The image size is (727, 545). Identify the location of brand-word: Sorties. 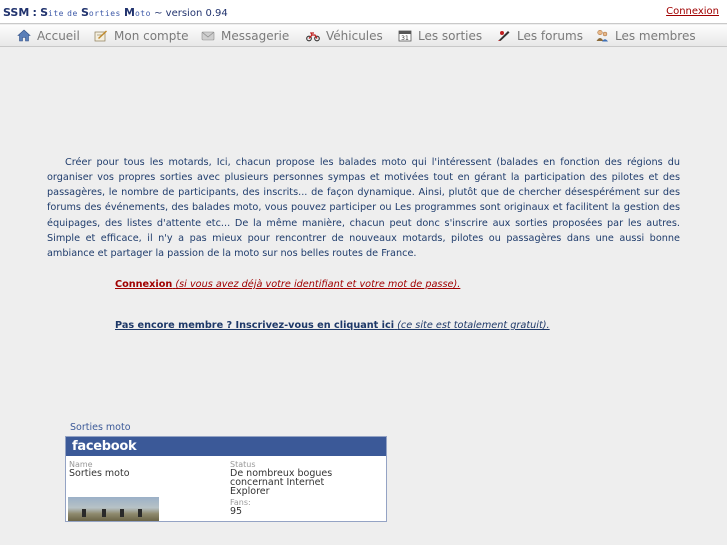
(100, 12).